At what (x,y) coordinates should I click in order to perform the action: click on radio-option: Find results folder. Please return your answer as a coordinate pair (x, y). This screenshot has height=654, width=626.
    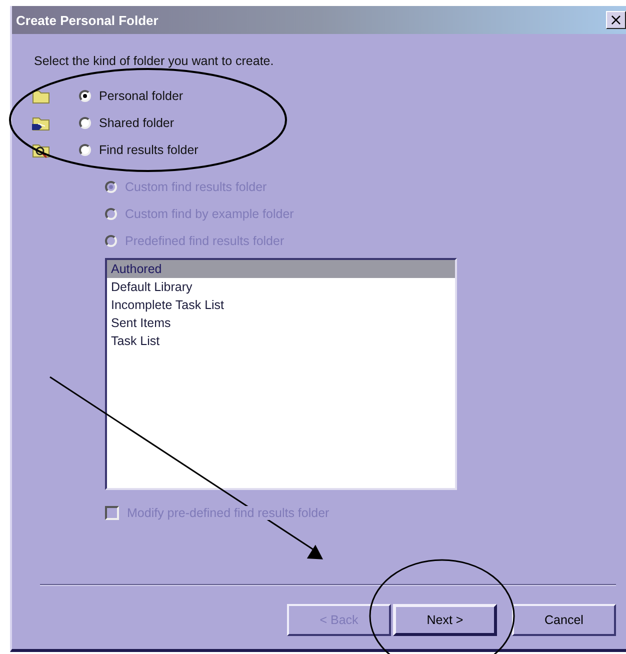
    Looking at the image, I should click on (138, 149).